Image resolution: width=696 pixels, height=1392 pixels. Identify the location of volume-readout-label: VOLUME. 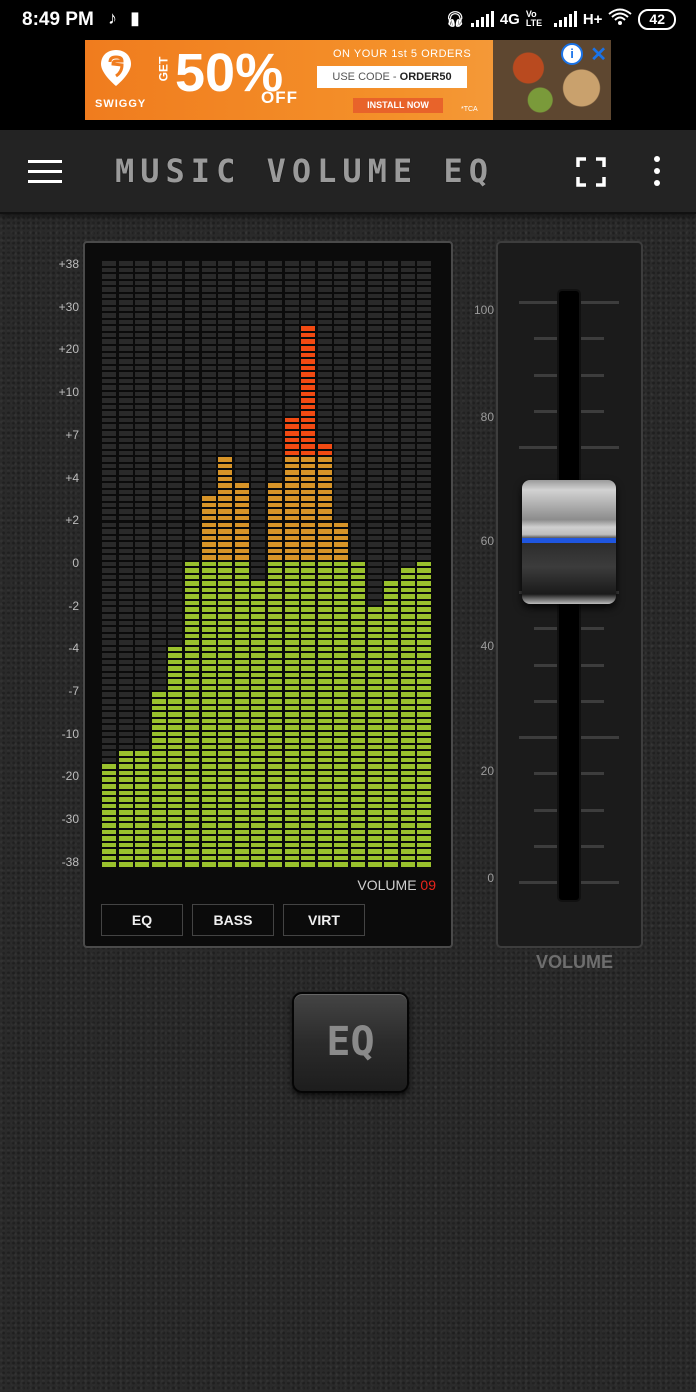
(387, 885).